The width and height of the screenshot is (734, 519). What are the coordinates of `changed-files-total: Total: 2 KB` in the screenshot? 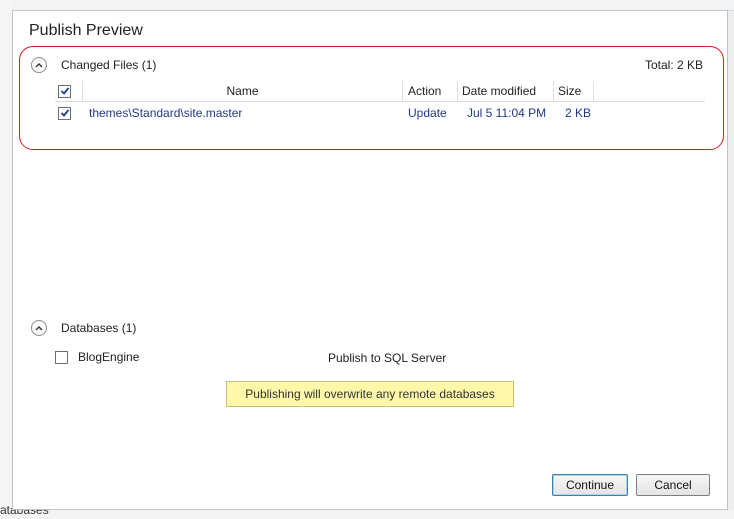 It's located at (673, 65).